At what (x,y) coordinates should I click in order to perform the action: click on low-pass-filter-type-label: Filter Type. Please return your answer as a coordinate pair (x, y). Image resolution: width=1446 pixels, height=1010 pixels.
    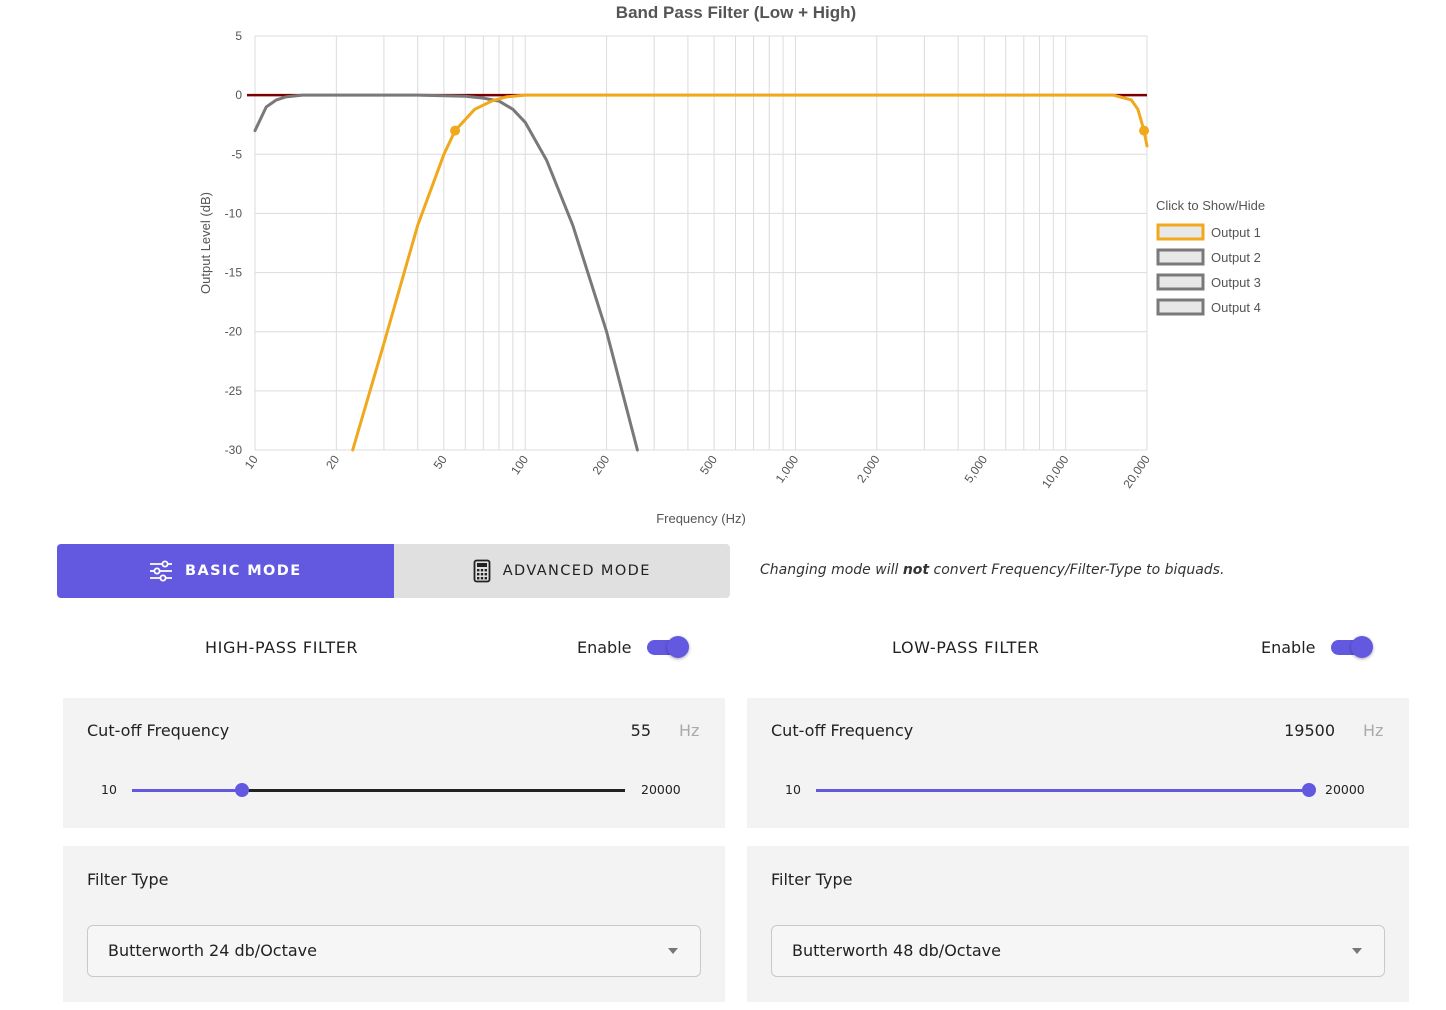
    Looking at the image, I should click on (812, 879).